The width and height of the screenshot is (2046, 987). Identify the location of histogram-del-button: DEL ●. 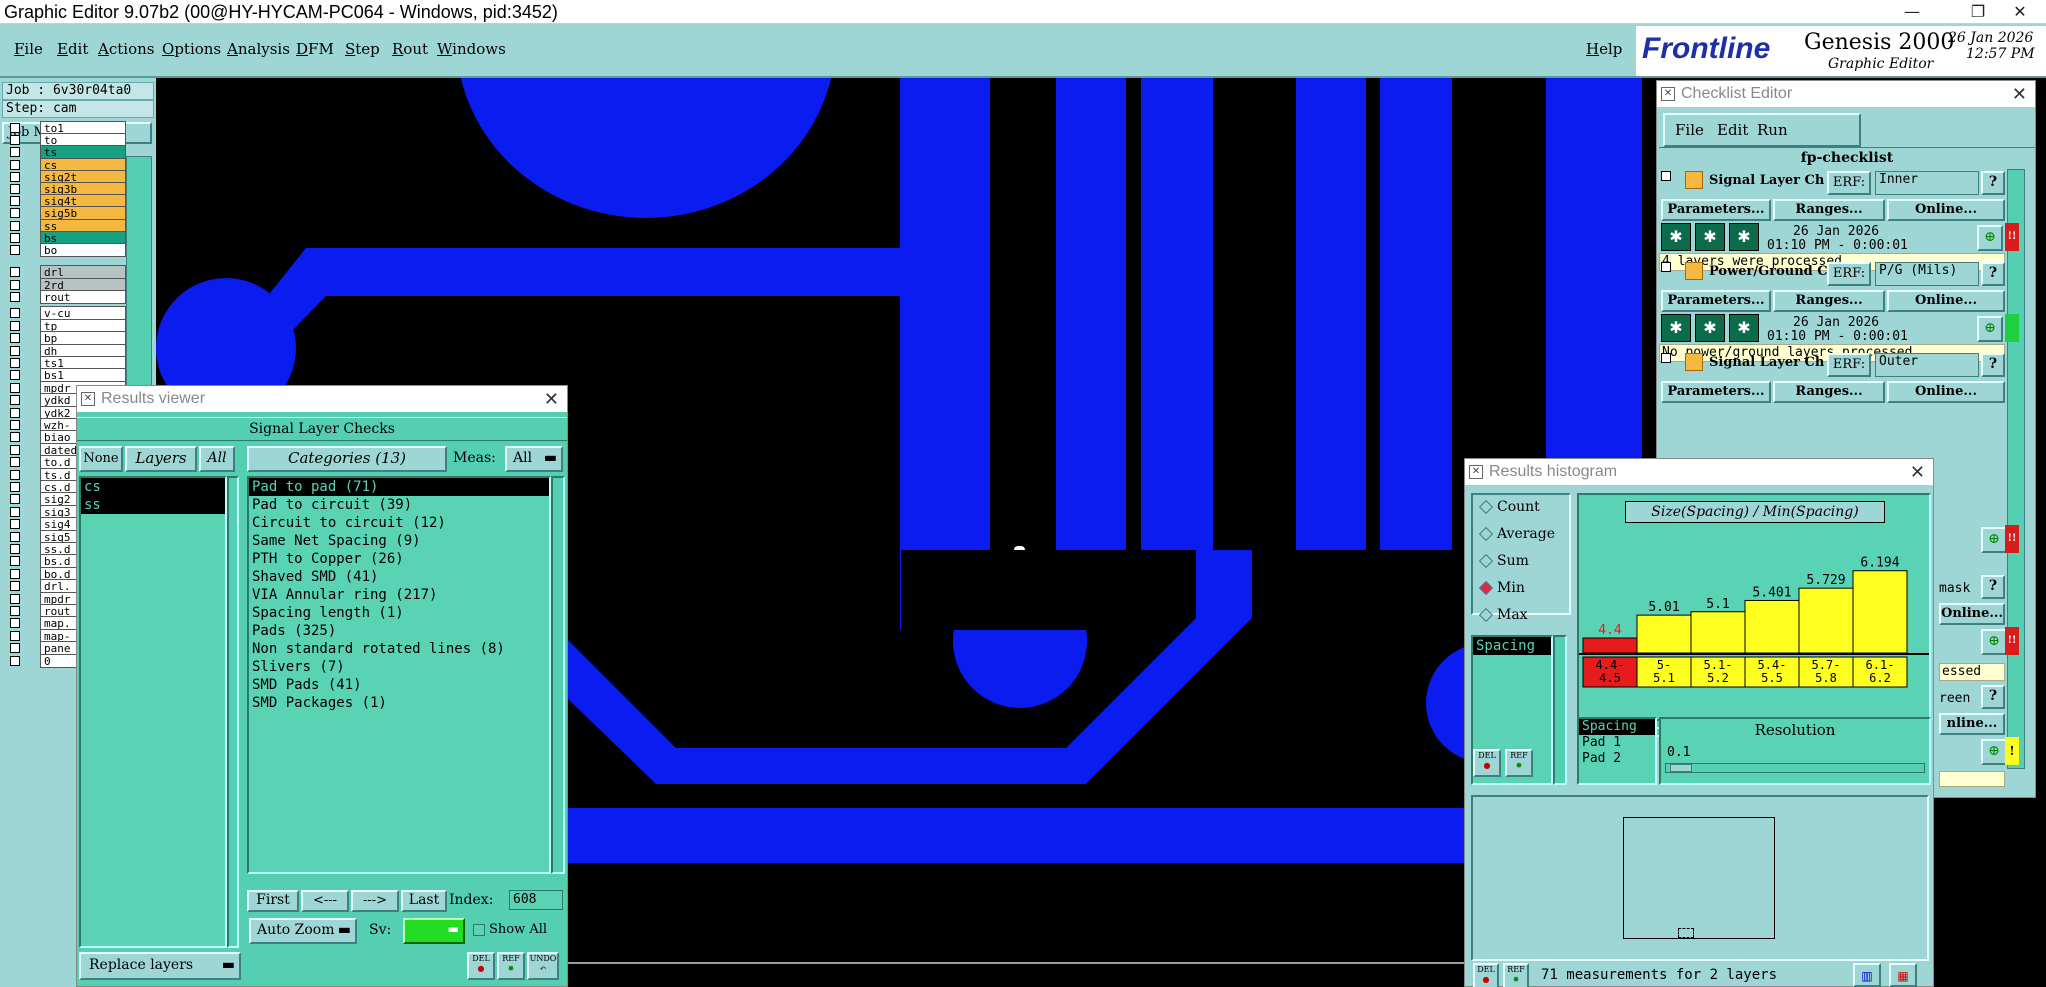
(1487, 763).